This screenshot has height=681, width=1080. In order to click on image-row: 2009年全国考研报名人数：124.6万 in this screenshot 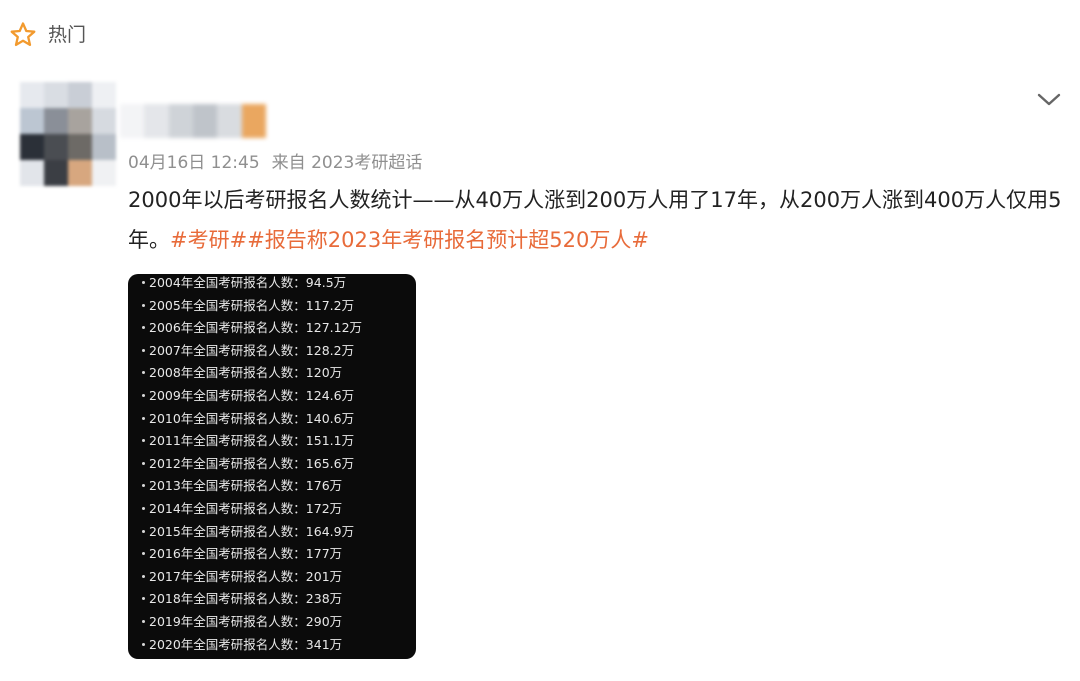, I will do `click(276, 396)`.